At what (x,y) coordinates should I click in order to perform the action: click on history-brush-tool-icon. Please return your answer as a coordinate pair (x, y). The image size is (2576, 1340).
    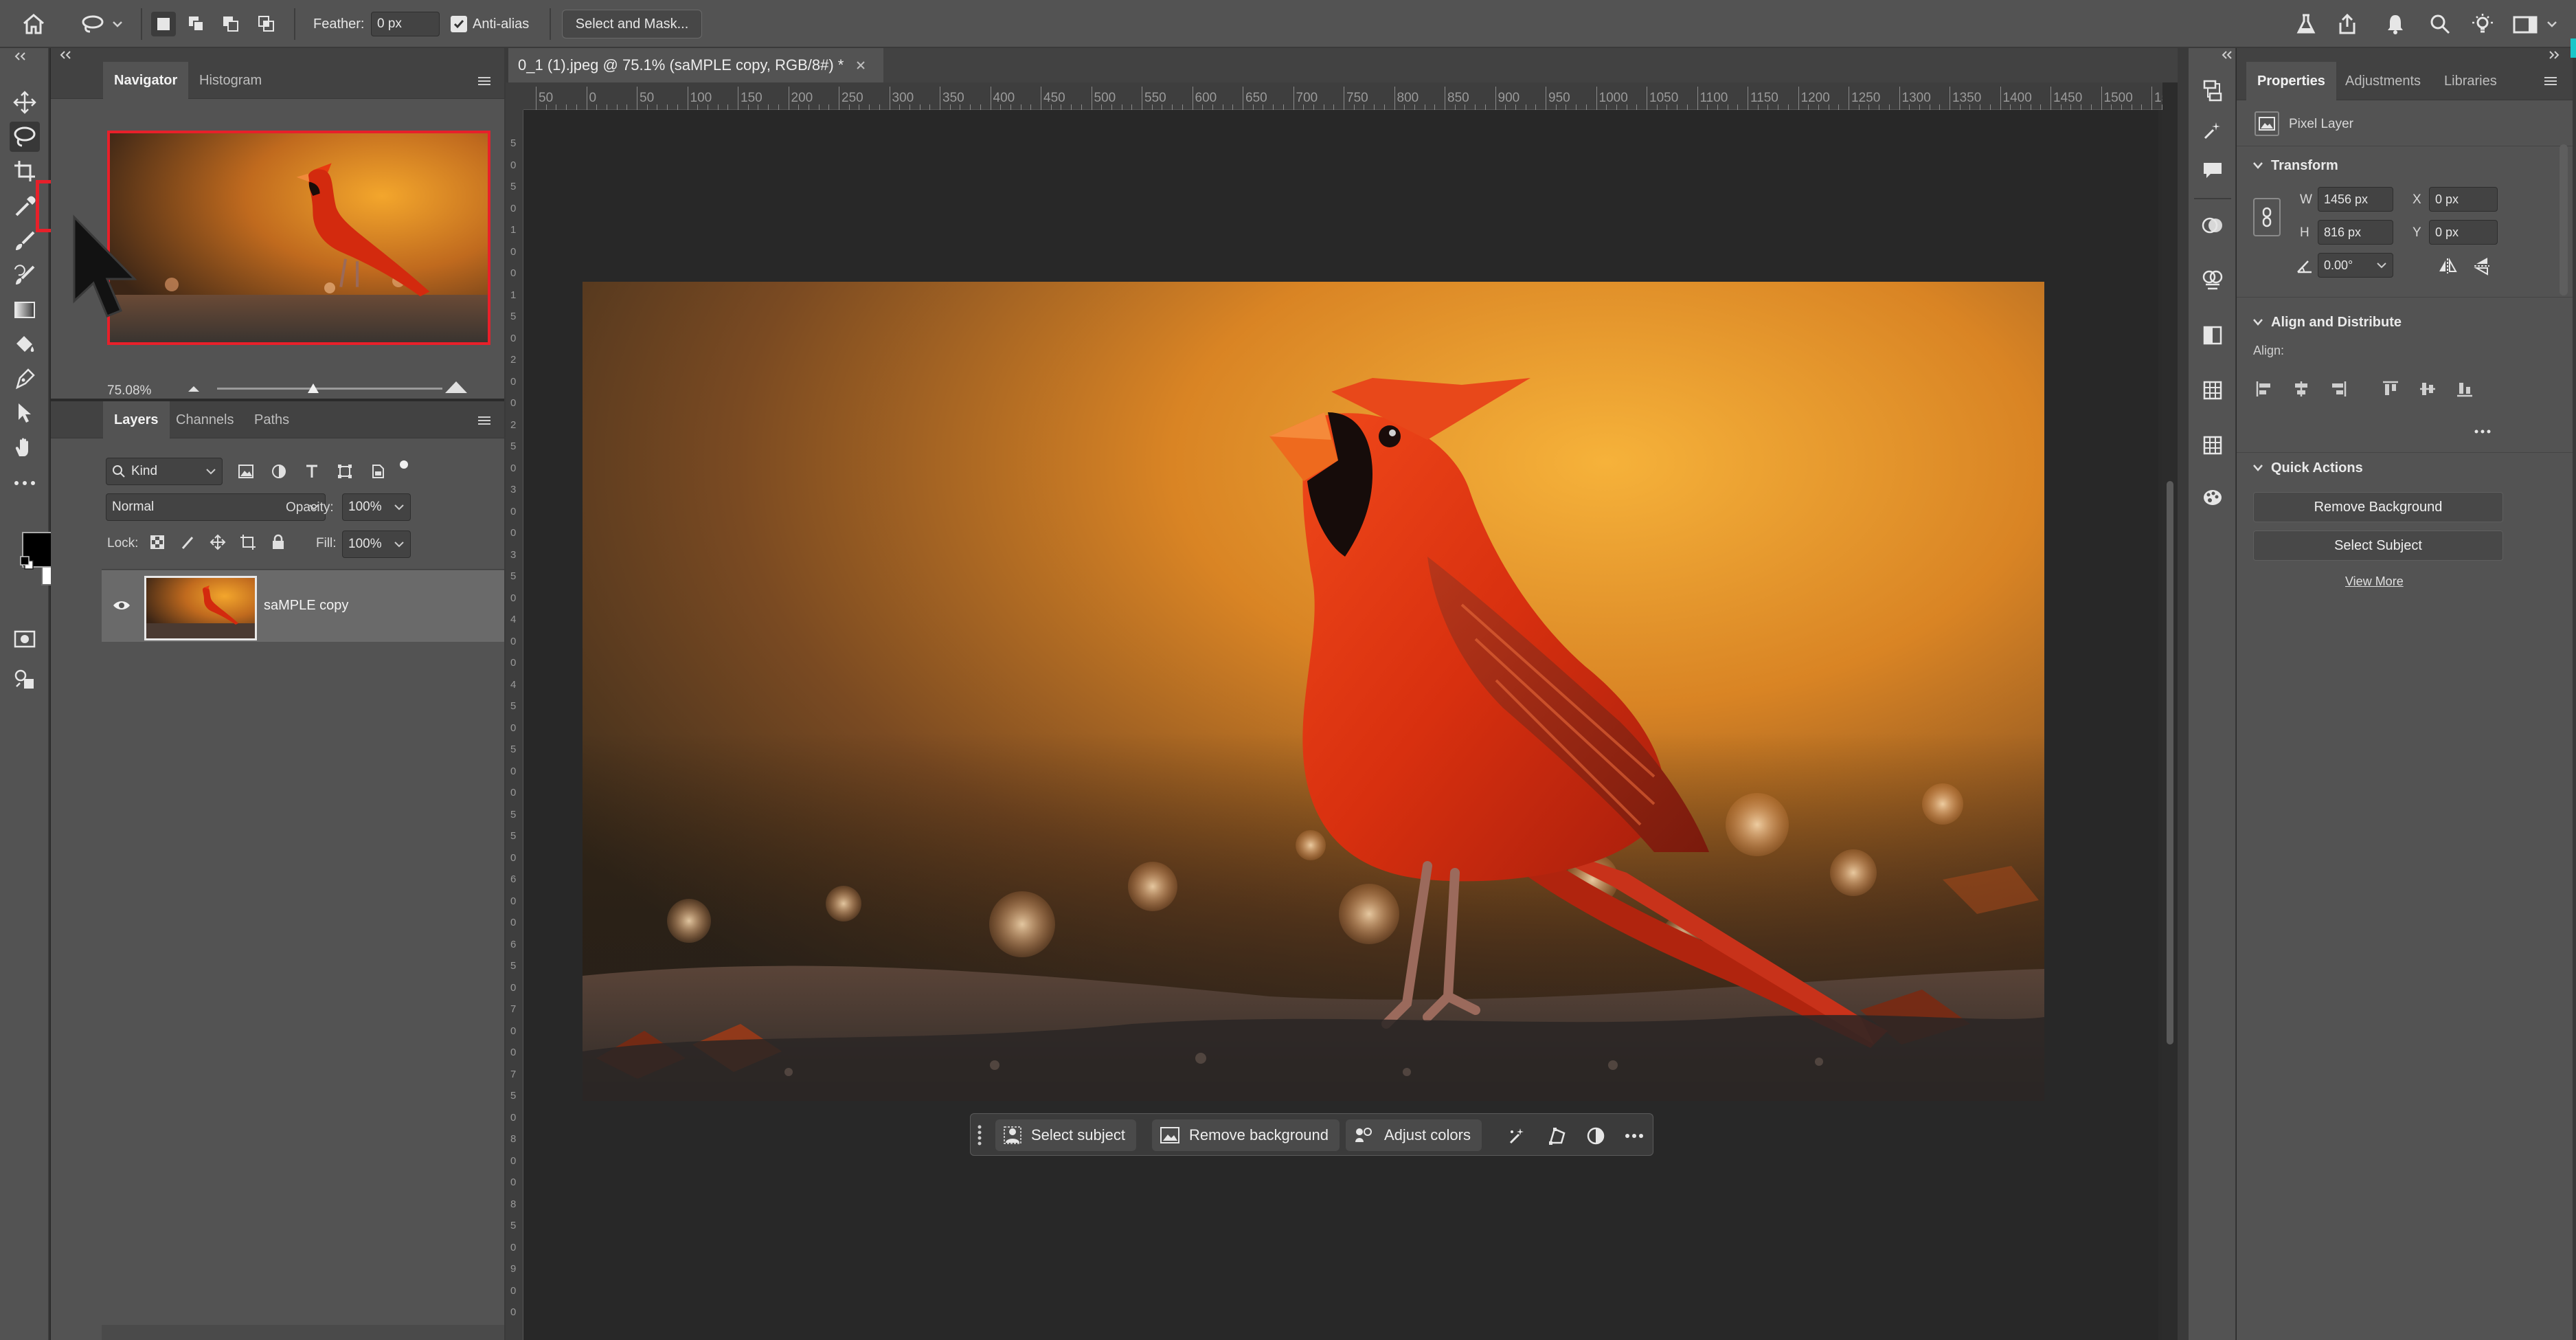
    Looking at the image, I should click on (25, 275).